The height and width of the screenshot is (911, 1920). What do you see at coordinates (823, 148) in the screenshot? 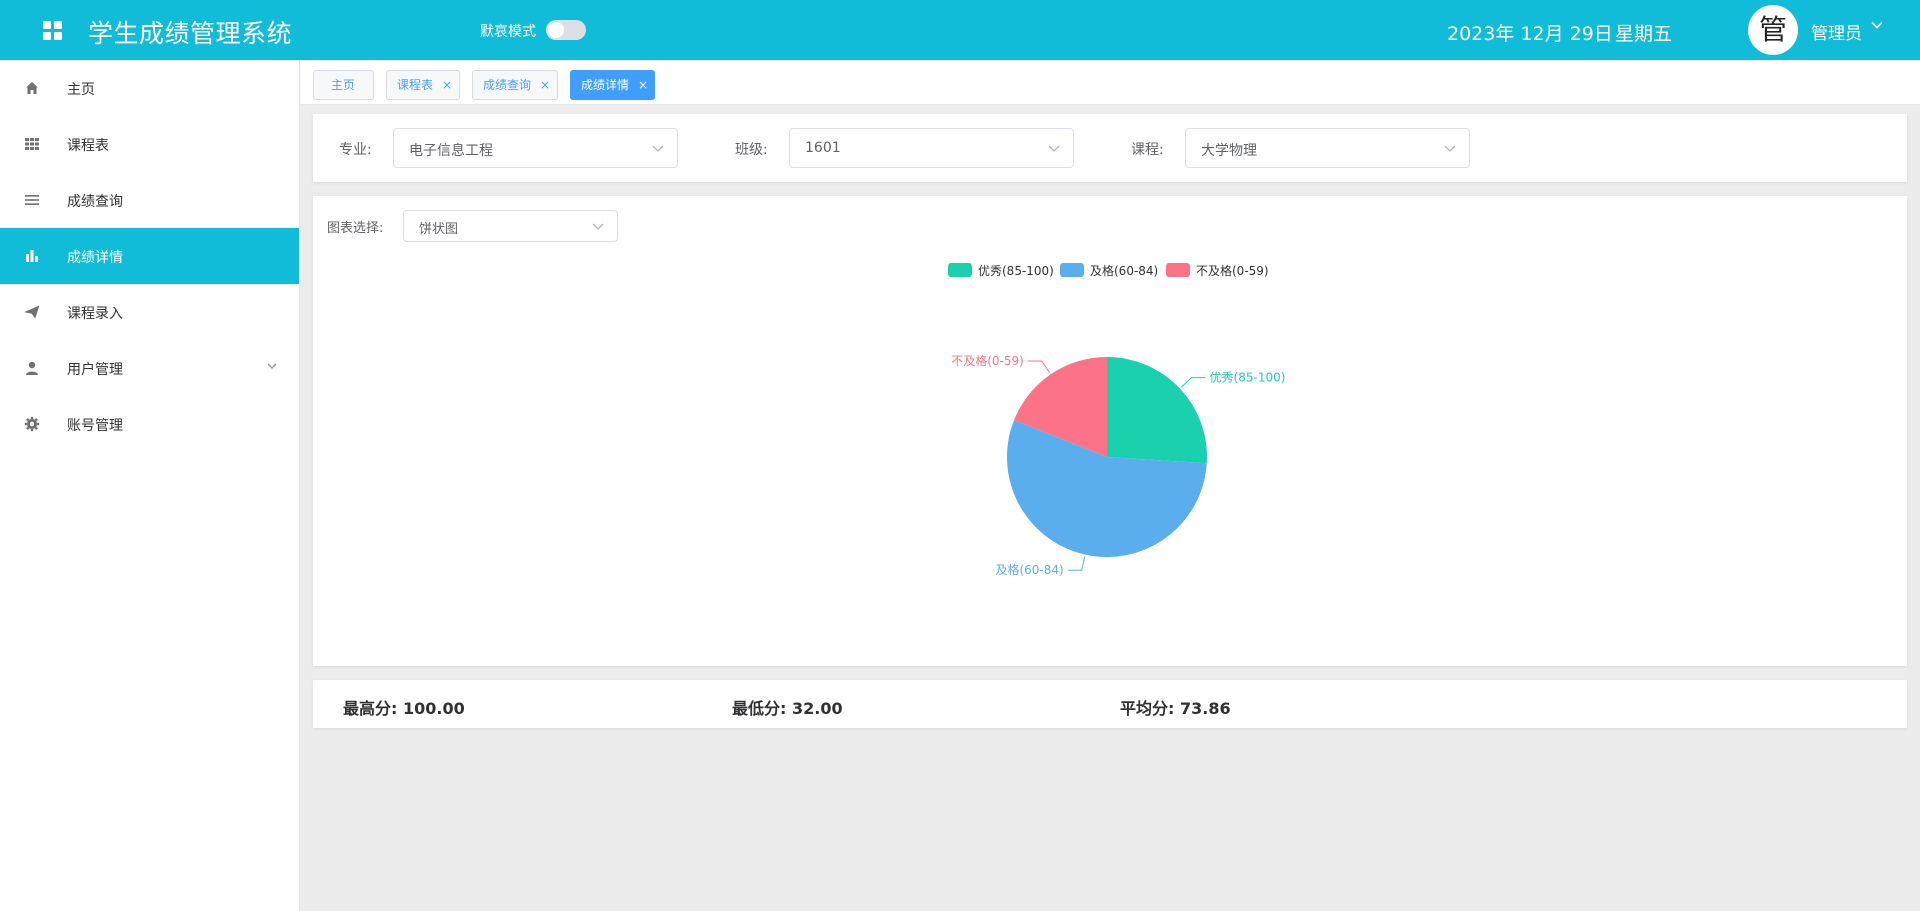
I see `select-value: 1601` at bounding box center [823, 148].